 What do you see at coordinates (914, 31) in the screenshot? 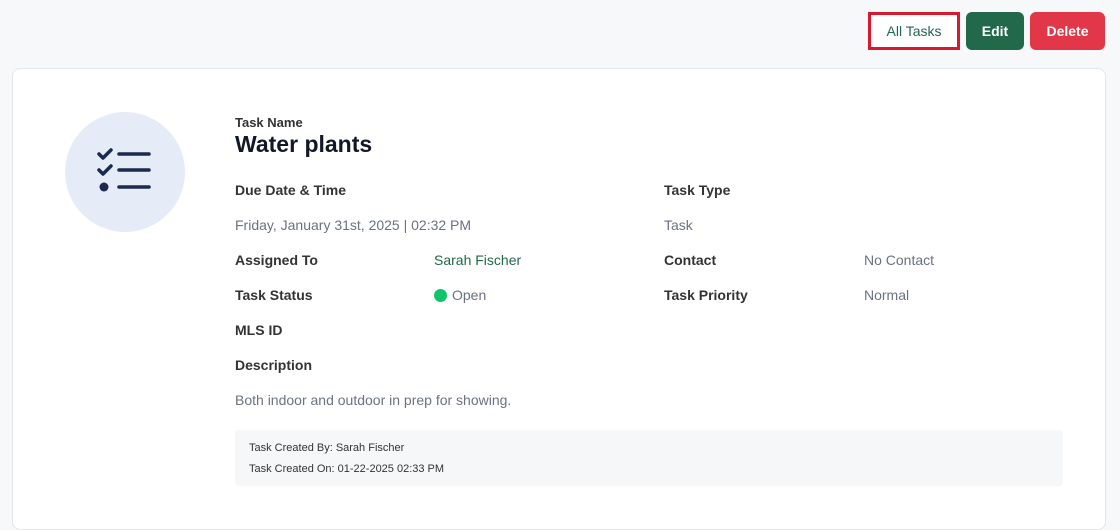
I see `all-tasks-button: All Tasks` at bounding box center [914, 31].